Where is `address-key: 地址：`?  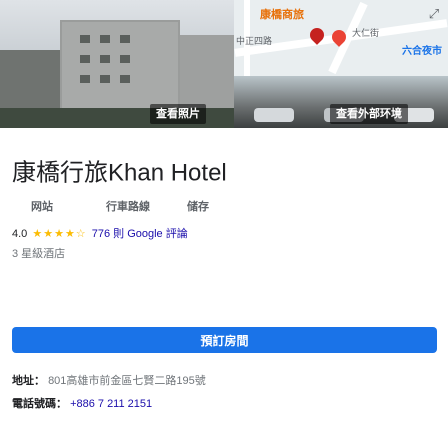
address-key: 地址： is located at coordinates (28, 381).